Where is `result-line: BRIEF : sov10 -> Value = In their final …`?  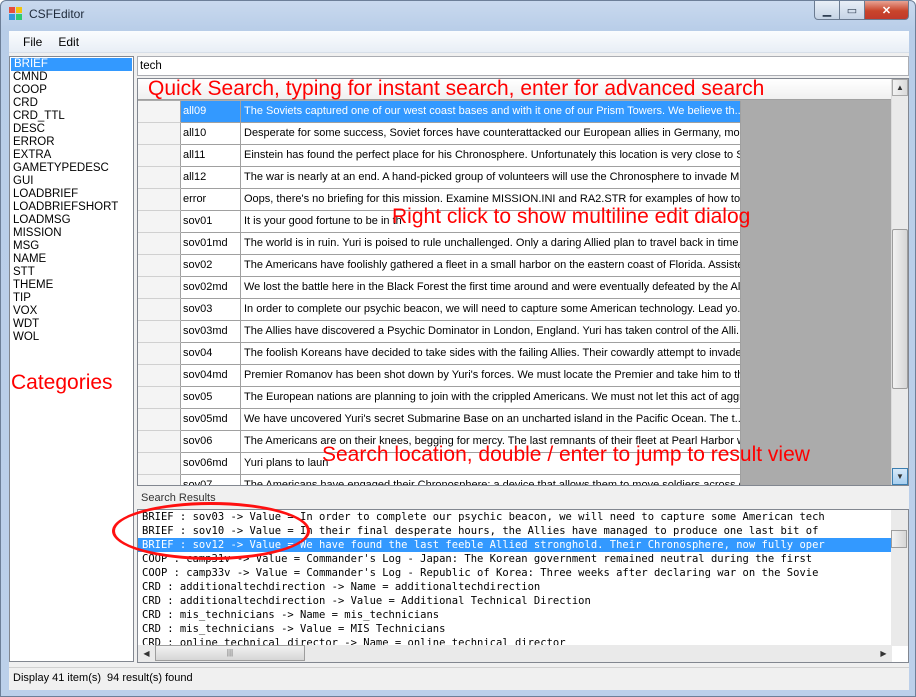
result-line: BRIEF : sov10 -> Value = In their final … is located at coordinates (515, 531).